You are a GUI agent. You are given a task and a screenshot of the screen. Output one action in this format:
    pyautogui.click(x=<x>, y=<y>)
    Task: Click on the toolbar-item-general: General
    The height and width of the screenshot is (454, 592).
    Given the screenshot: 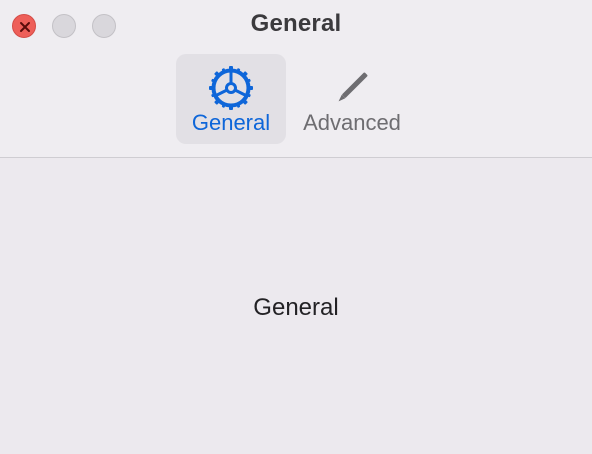 What is the action you would take?
    pyautogui.click(x=231, y=99)
    